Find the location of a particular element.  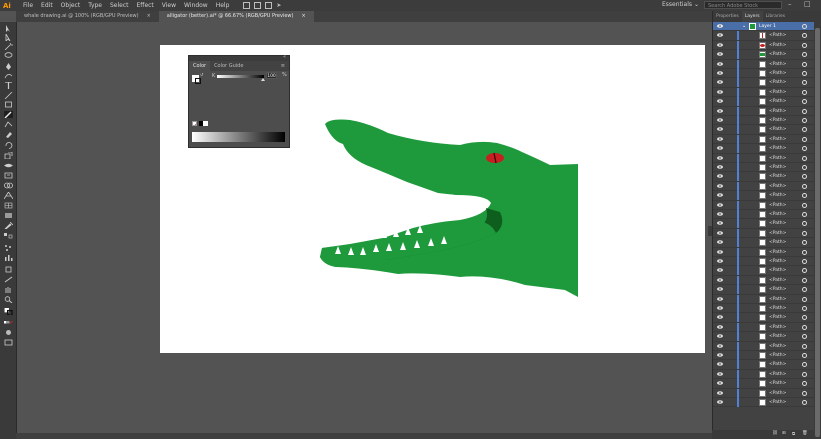

magic-wand-tool-icon is located at coordinates (8, 46).